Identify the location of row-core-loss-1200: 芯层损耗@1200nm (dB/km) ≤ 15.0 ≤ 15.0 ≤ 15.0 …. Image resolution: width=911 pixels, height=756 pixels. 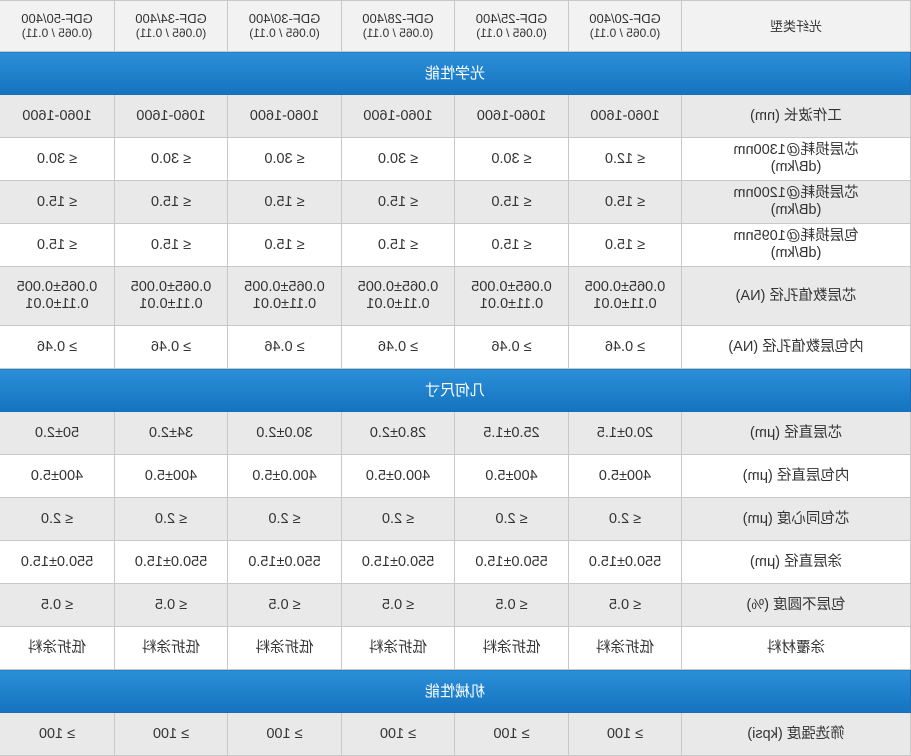
(455, 202).